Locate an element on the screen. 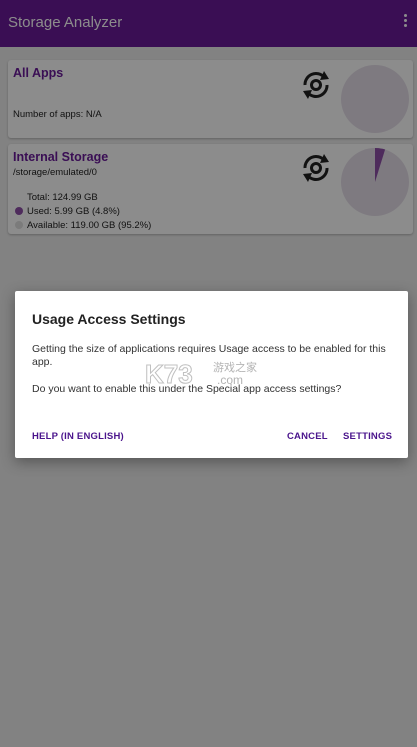 This screenshot has width=417, height=747. watermark-text: K73 is located at coordinates (169, 374).